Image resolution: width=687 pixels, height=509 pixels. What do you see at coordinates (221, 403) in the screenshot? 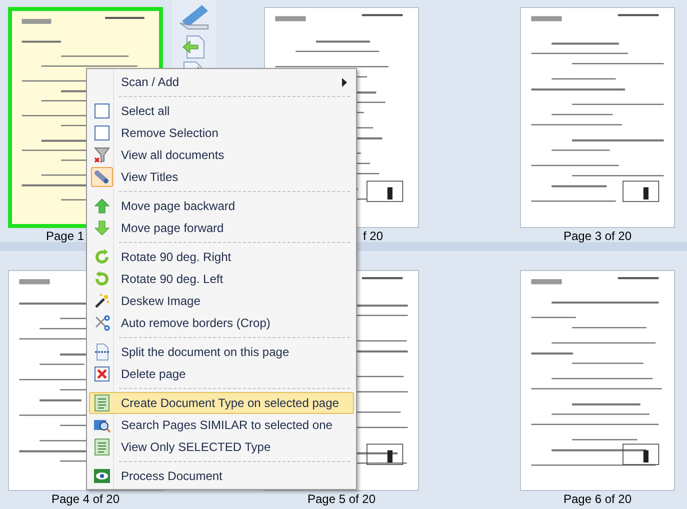
I see `menu-item: Create Document Type on selected page` at bounding box center [221, 403].